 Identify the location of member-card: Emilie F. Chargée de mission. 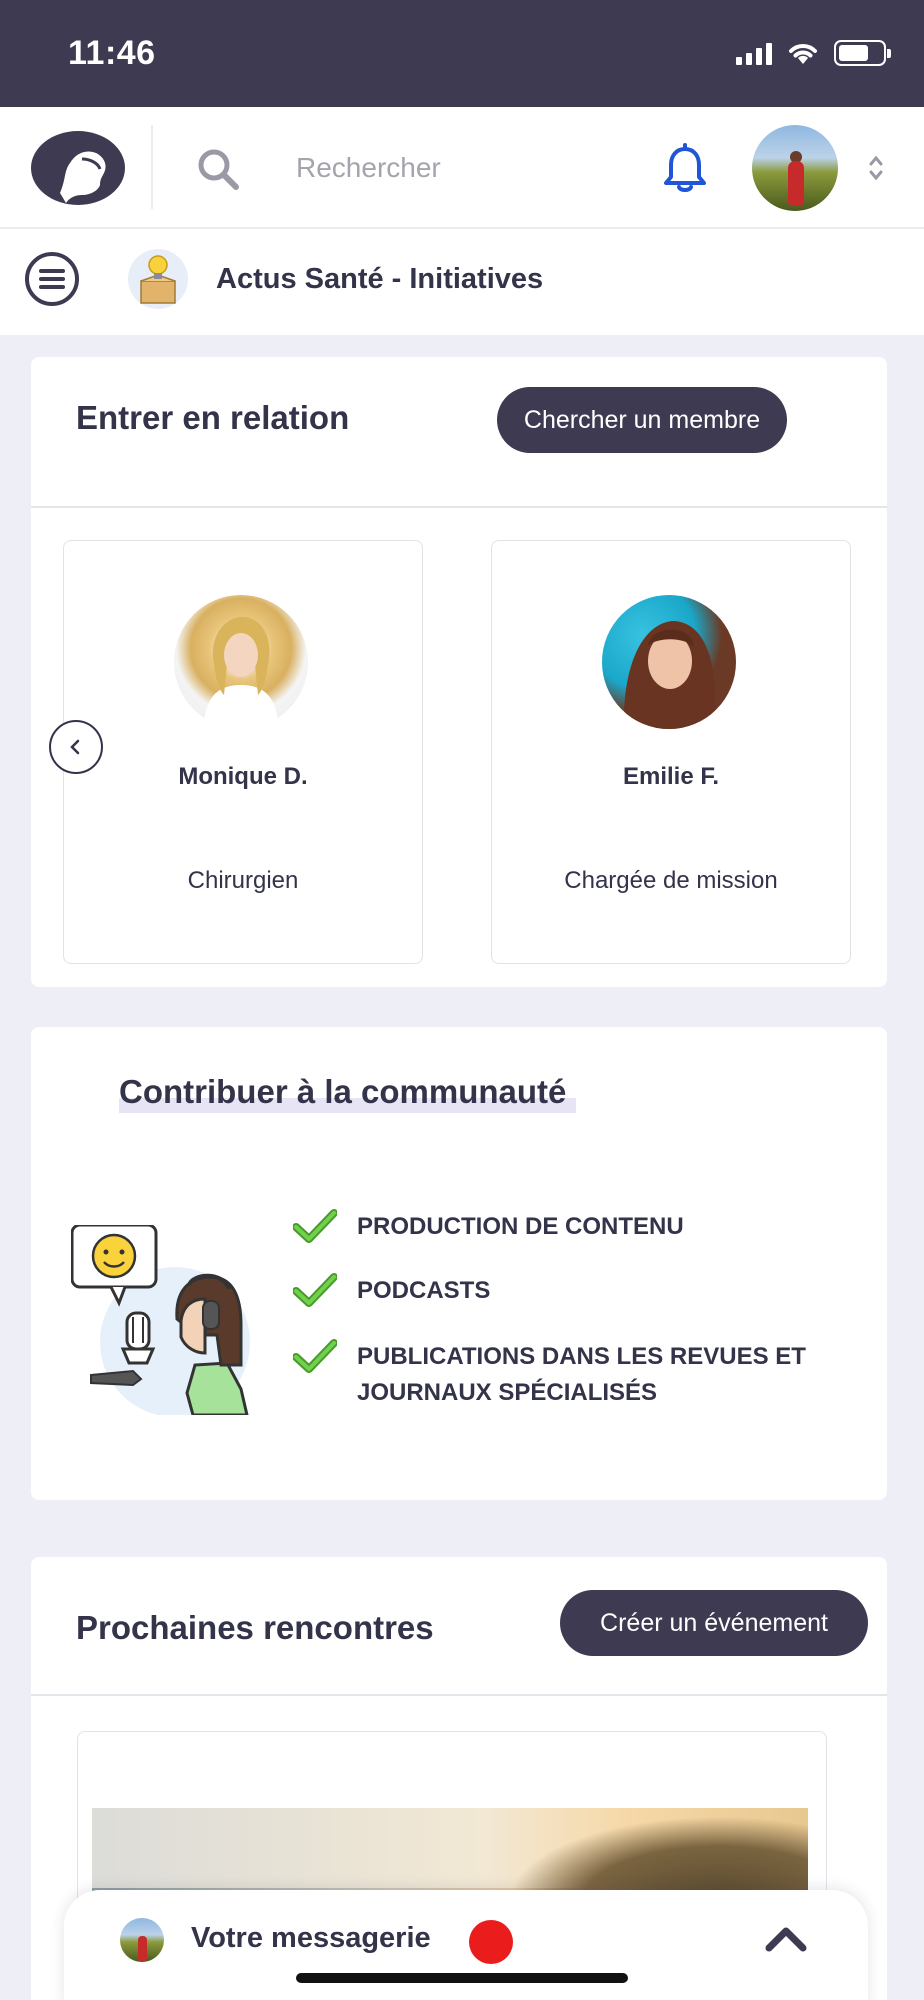
(671, 752).